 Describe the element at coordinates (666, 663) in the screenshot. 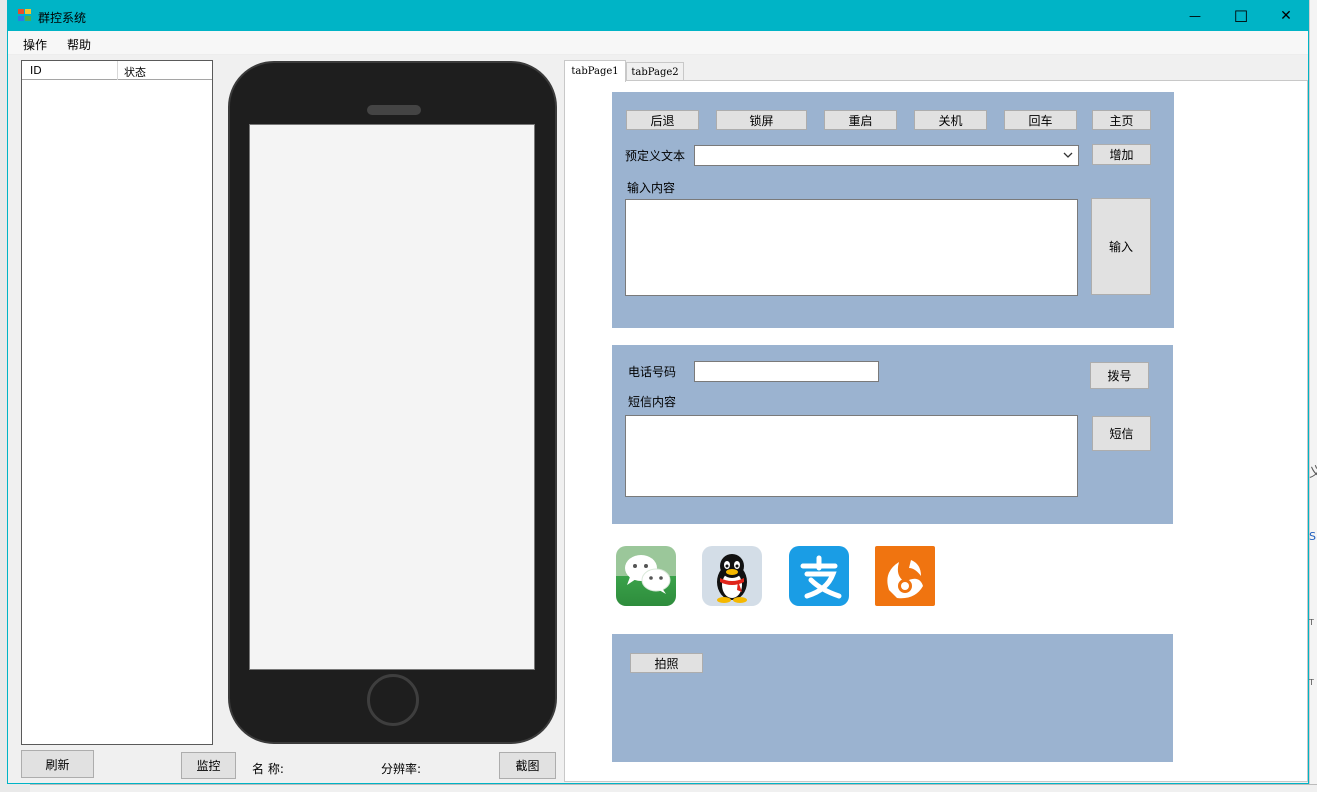

I see `take-photo-button: 拍照` at that location.